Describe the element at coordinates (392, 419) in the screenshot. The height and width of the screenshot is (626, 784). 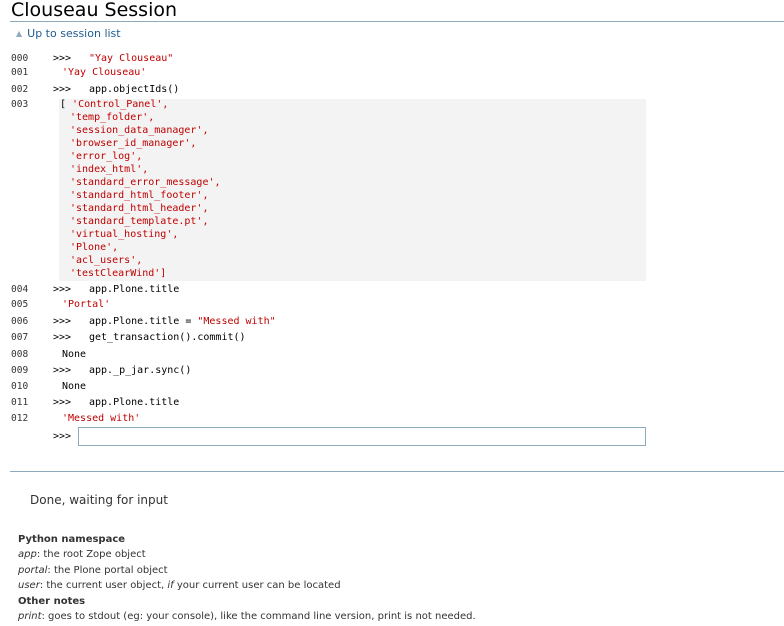
I see `console-row: 012 'Messed with'` at that location.